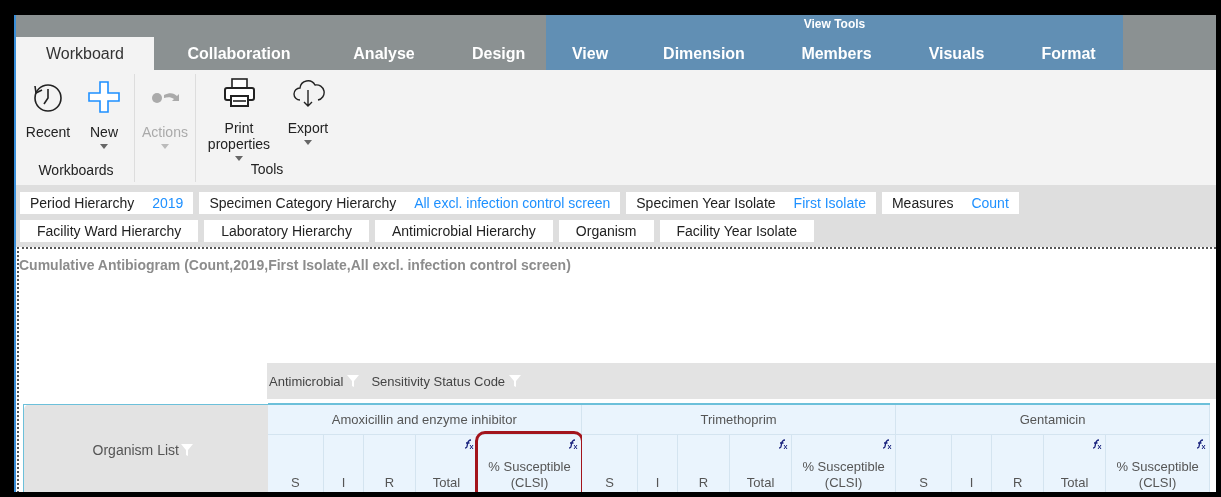 This screenshot has width=1221, height=497. Describe the element at coordinates (286, 231) in the screenshot. I see `dimension-chip: Laboratory Hierarchy` at that location.